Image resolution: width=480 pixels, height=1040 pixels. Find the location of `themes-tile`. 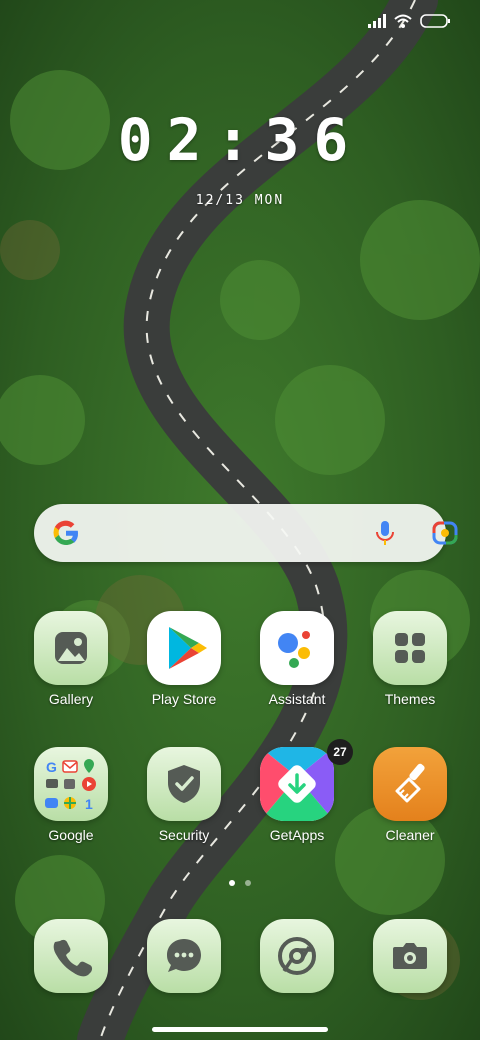

themes-tile is located at coordinates (410, 648).